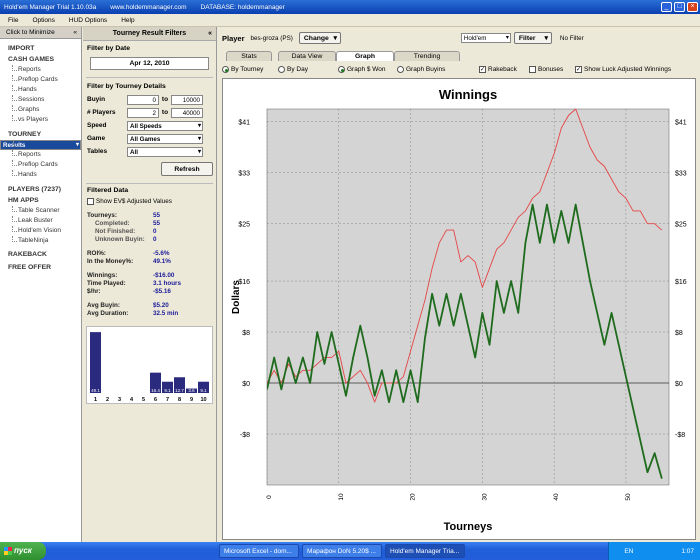  What do you see at coordinates (40, 134) in the screenshot?
I see `nav-tourney: TOURNEY` at bounding box center [40, 134].